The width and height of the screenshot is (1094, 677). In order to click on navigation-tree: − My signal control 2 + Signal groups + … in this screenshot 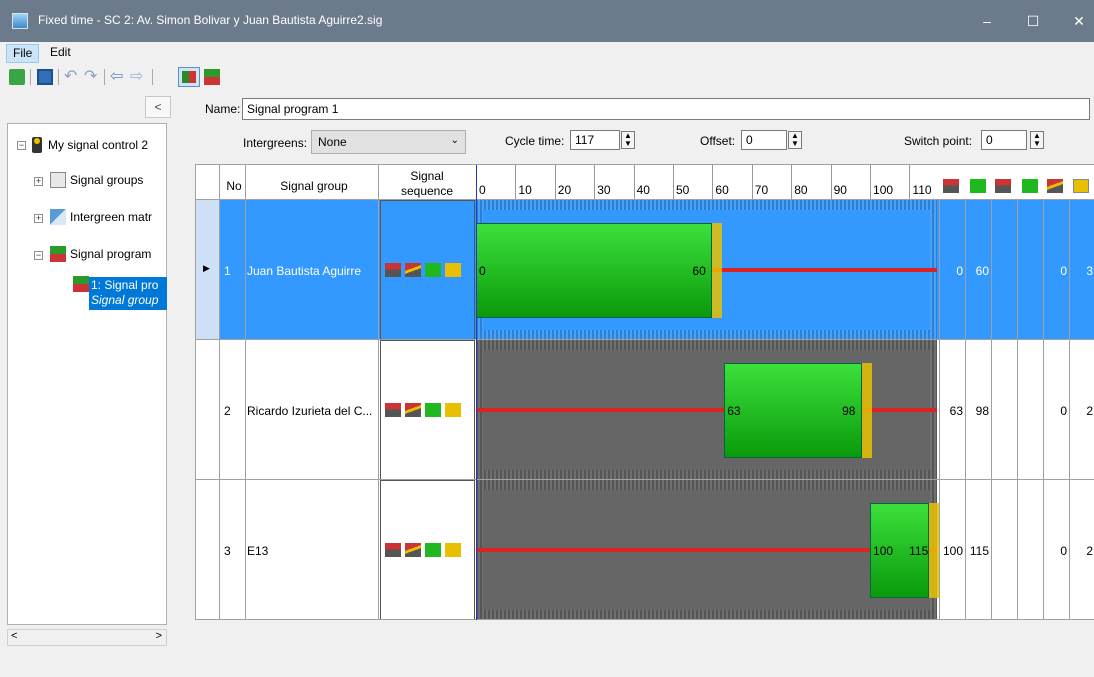, I will do `click(87, 374)`.